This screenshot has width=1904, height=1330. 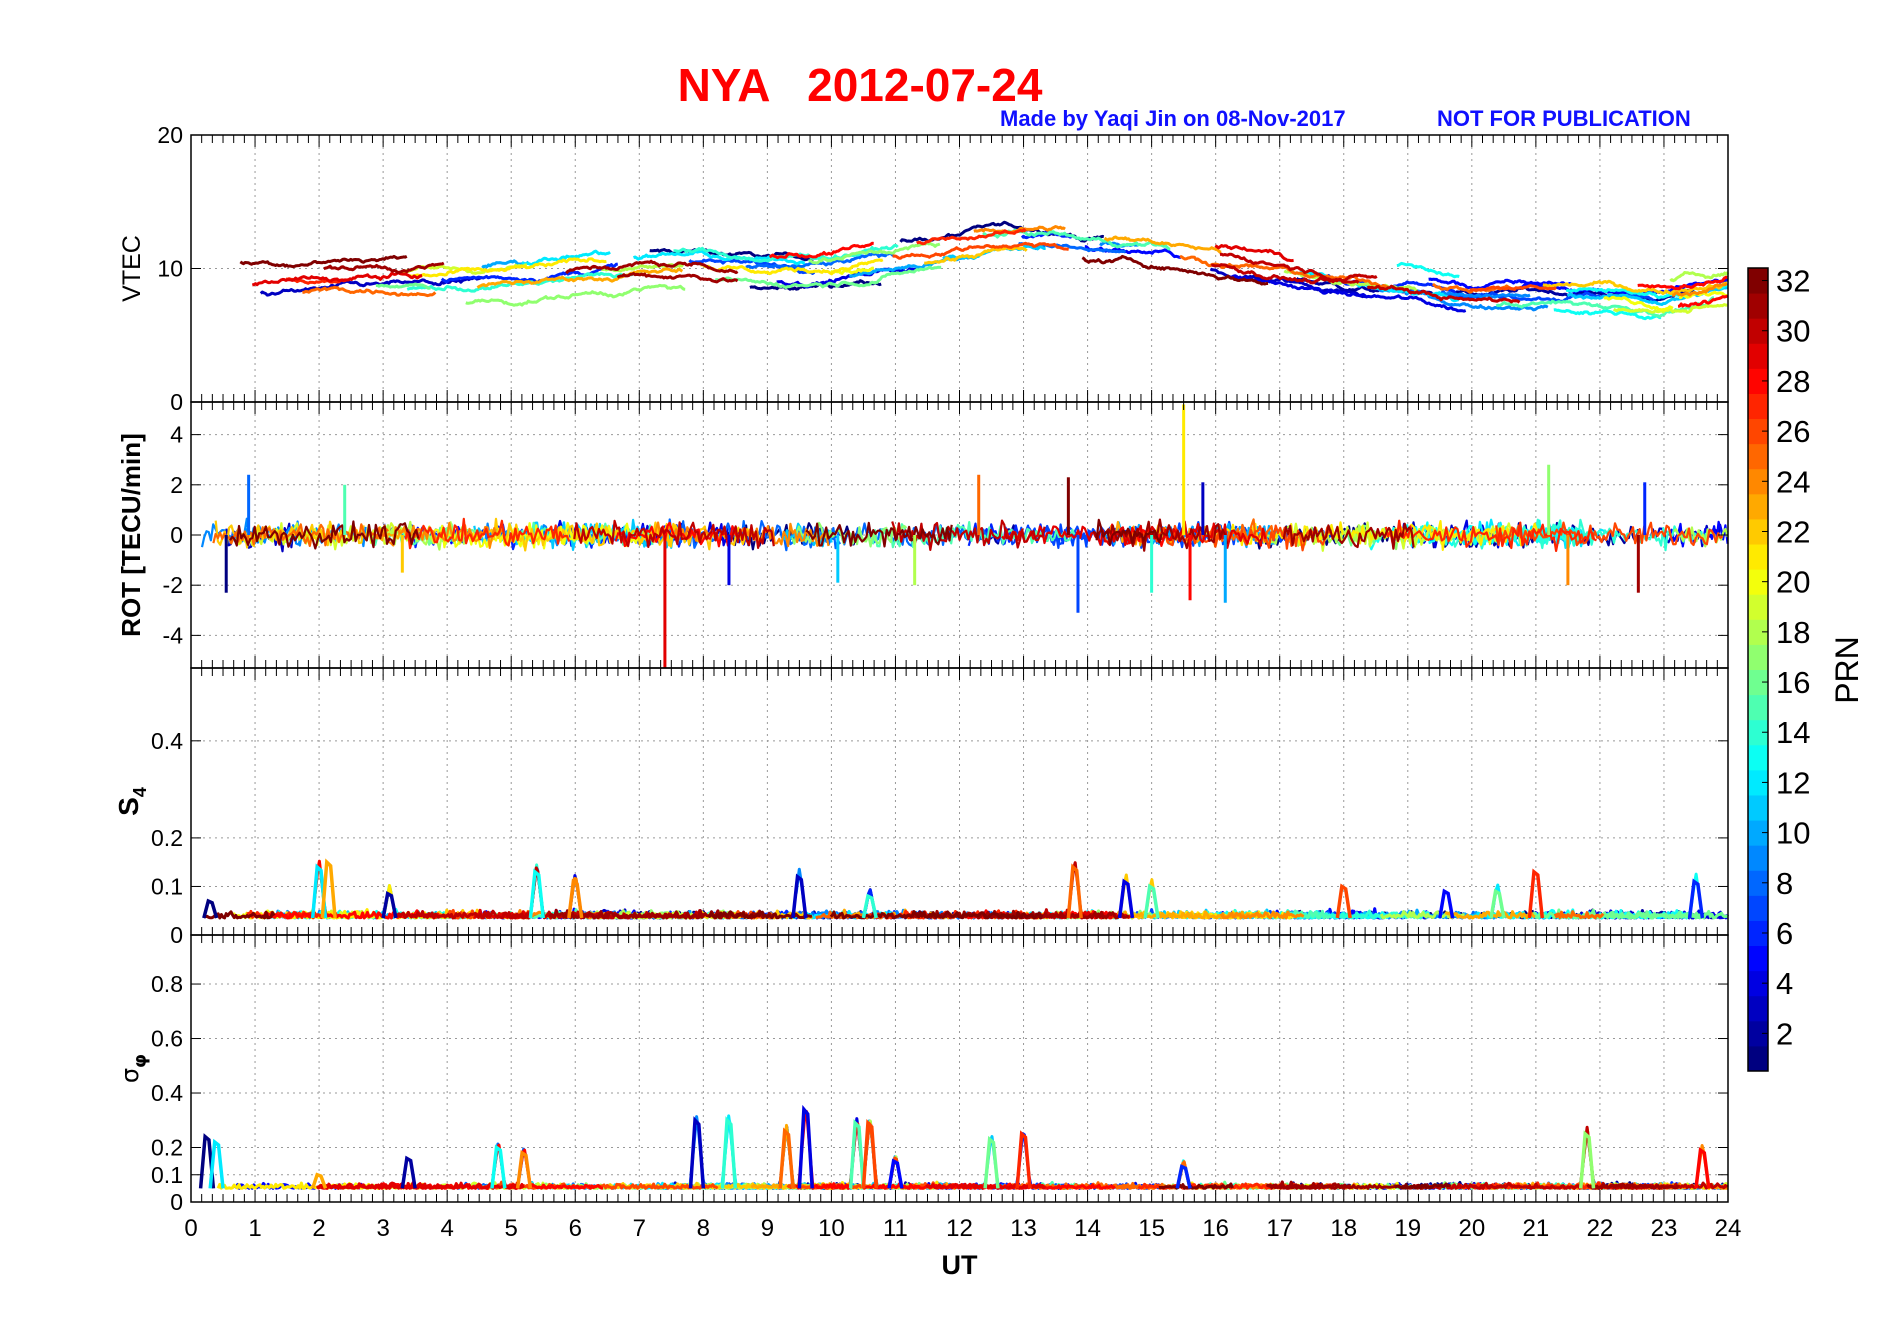 What do you see at coordinates (170, 135) in the screenshot?
I see `y-tick-label: 20` at bounding box center [170, 135].